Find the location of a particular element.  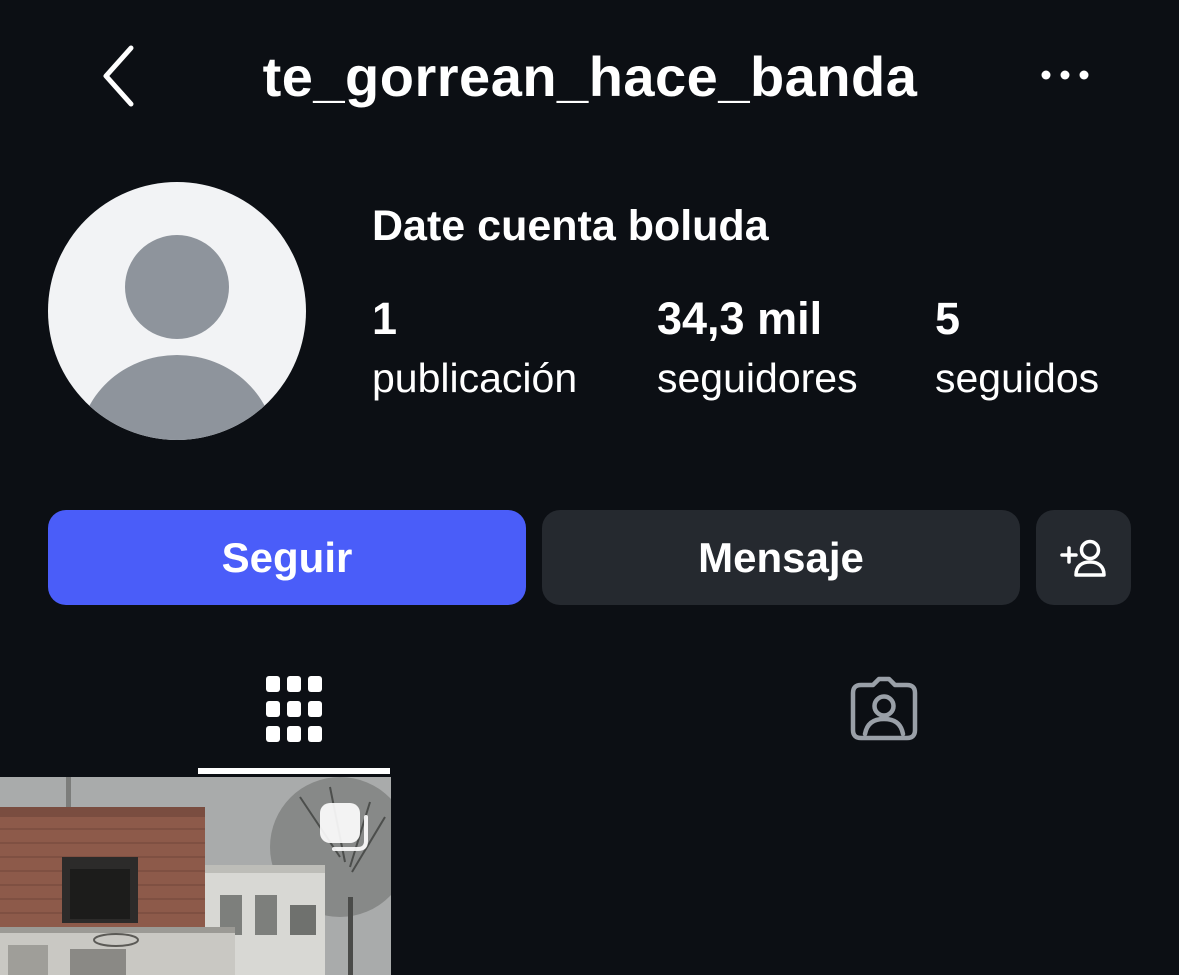

tab-tagged is located at coordinates (884, 719).